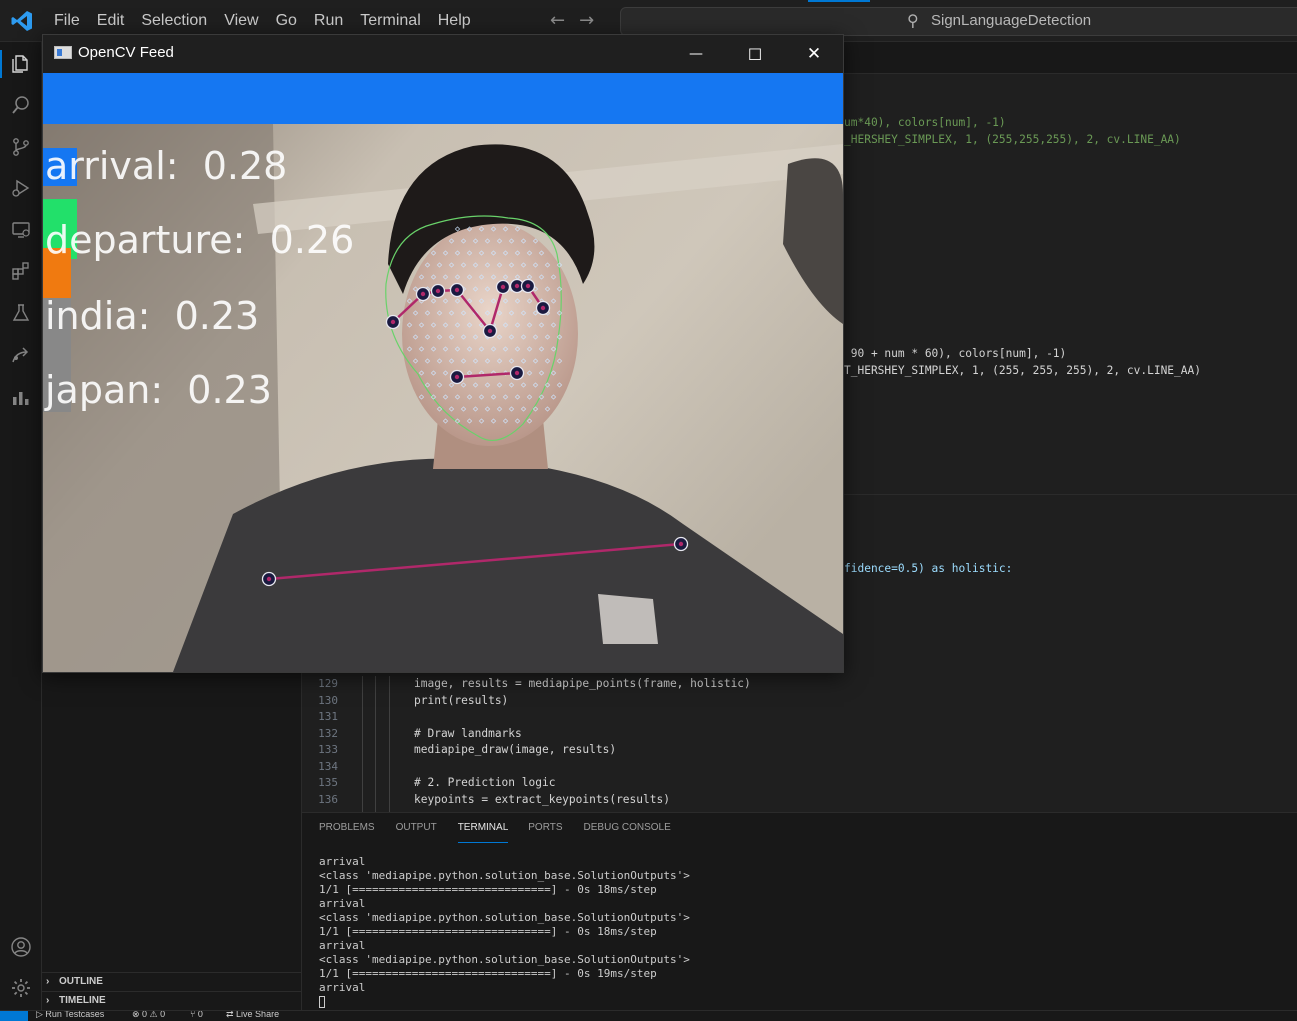  I want to click on activity-bar, so click(21, 526).